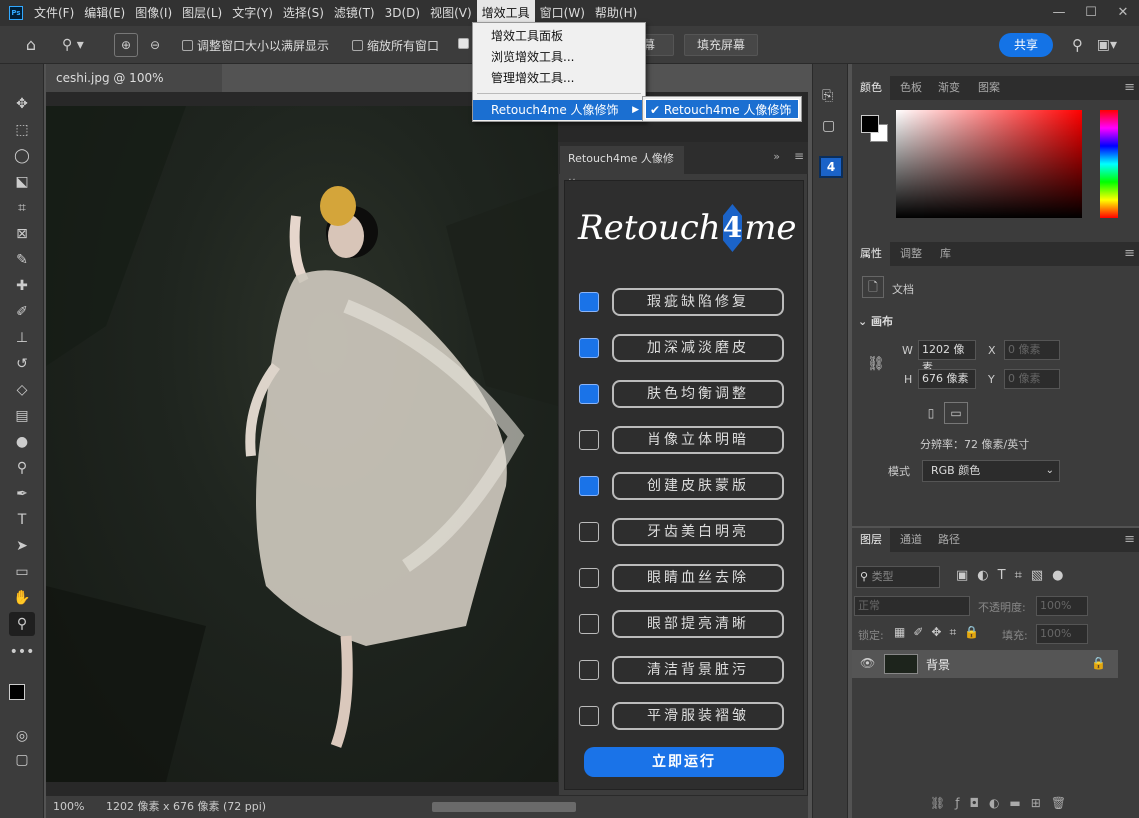 This screenshot has width=1139, height=818. I want to click on landscape-orientation-icon: ▭, so click(956, 413).